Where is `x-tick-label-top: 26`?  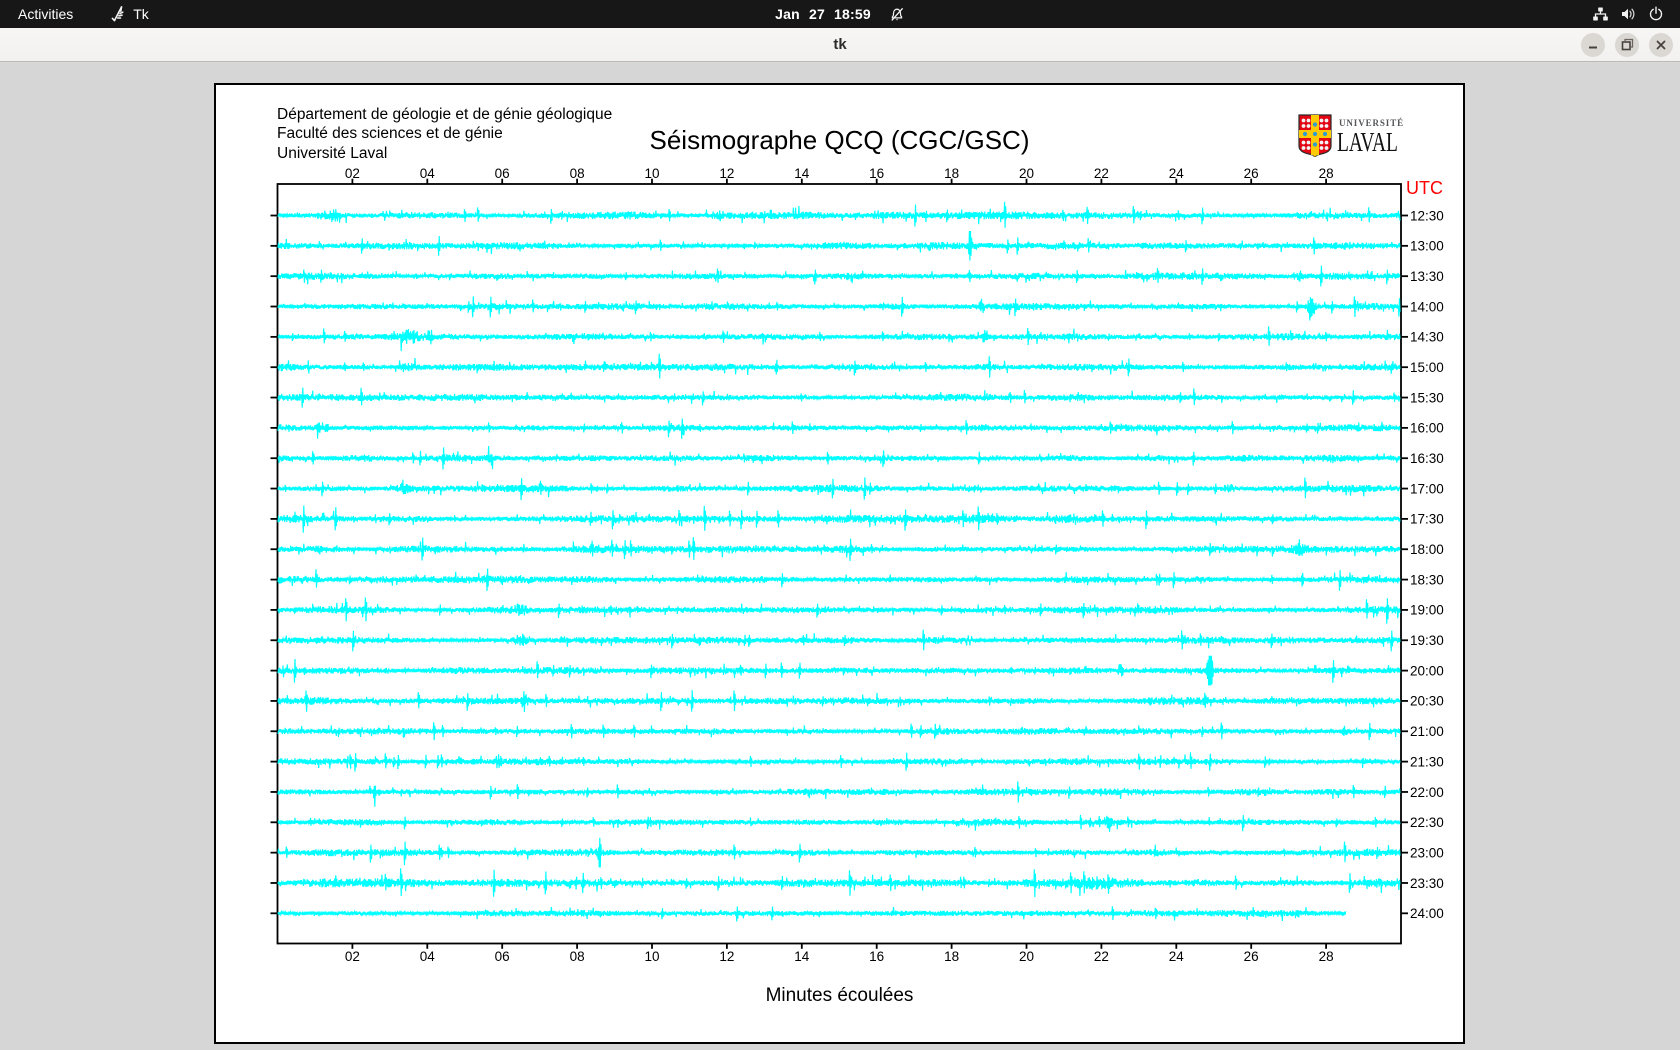 x-tick-label-top: 26 is located at coordinates (1251, 173).